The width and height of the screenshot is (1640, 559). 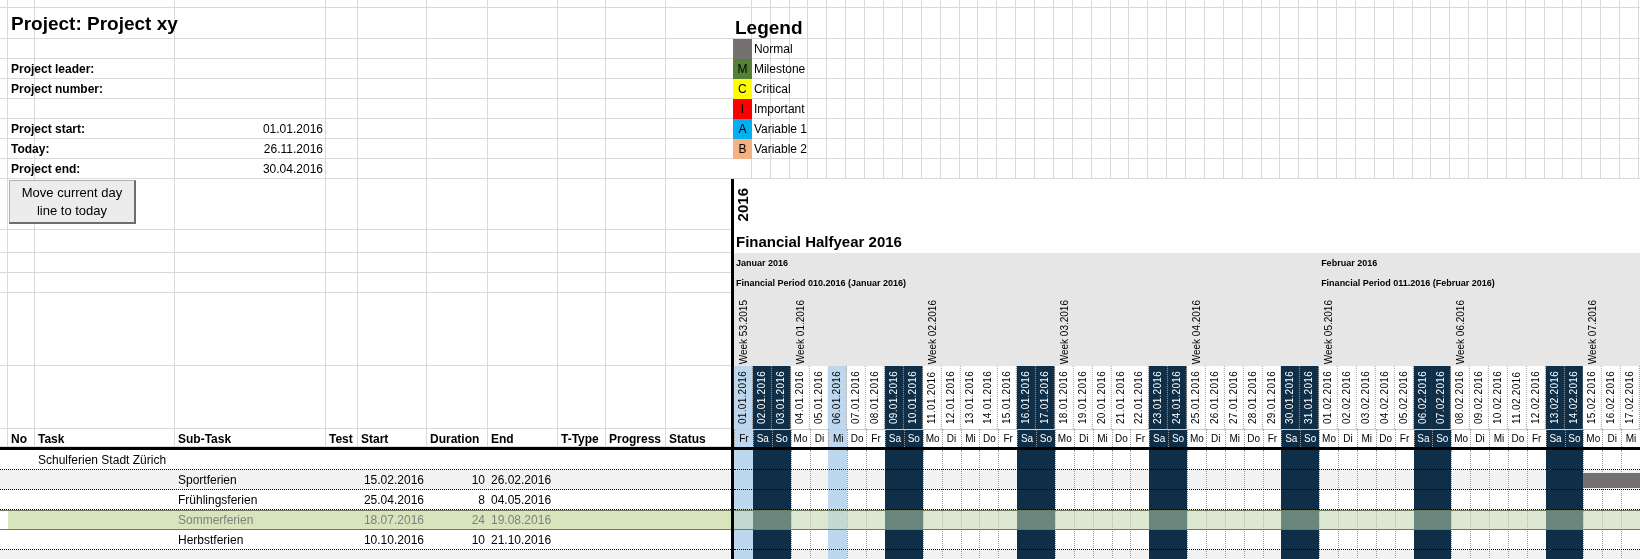 What do you see at coordinates (293, 149) in the screenshot?
I see `date-value: 26.11.2016` at bounding box center [293, 149].